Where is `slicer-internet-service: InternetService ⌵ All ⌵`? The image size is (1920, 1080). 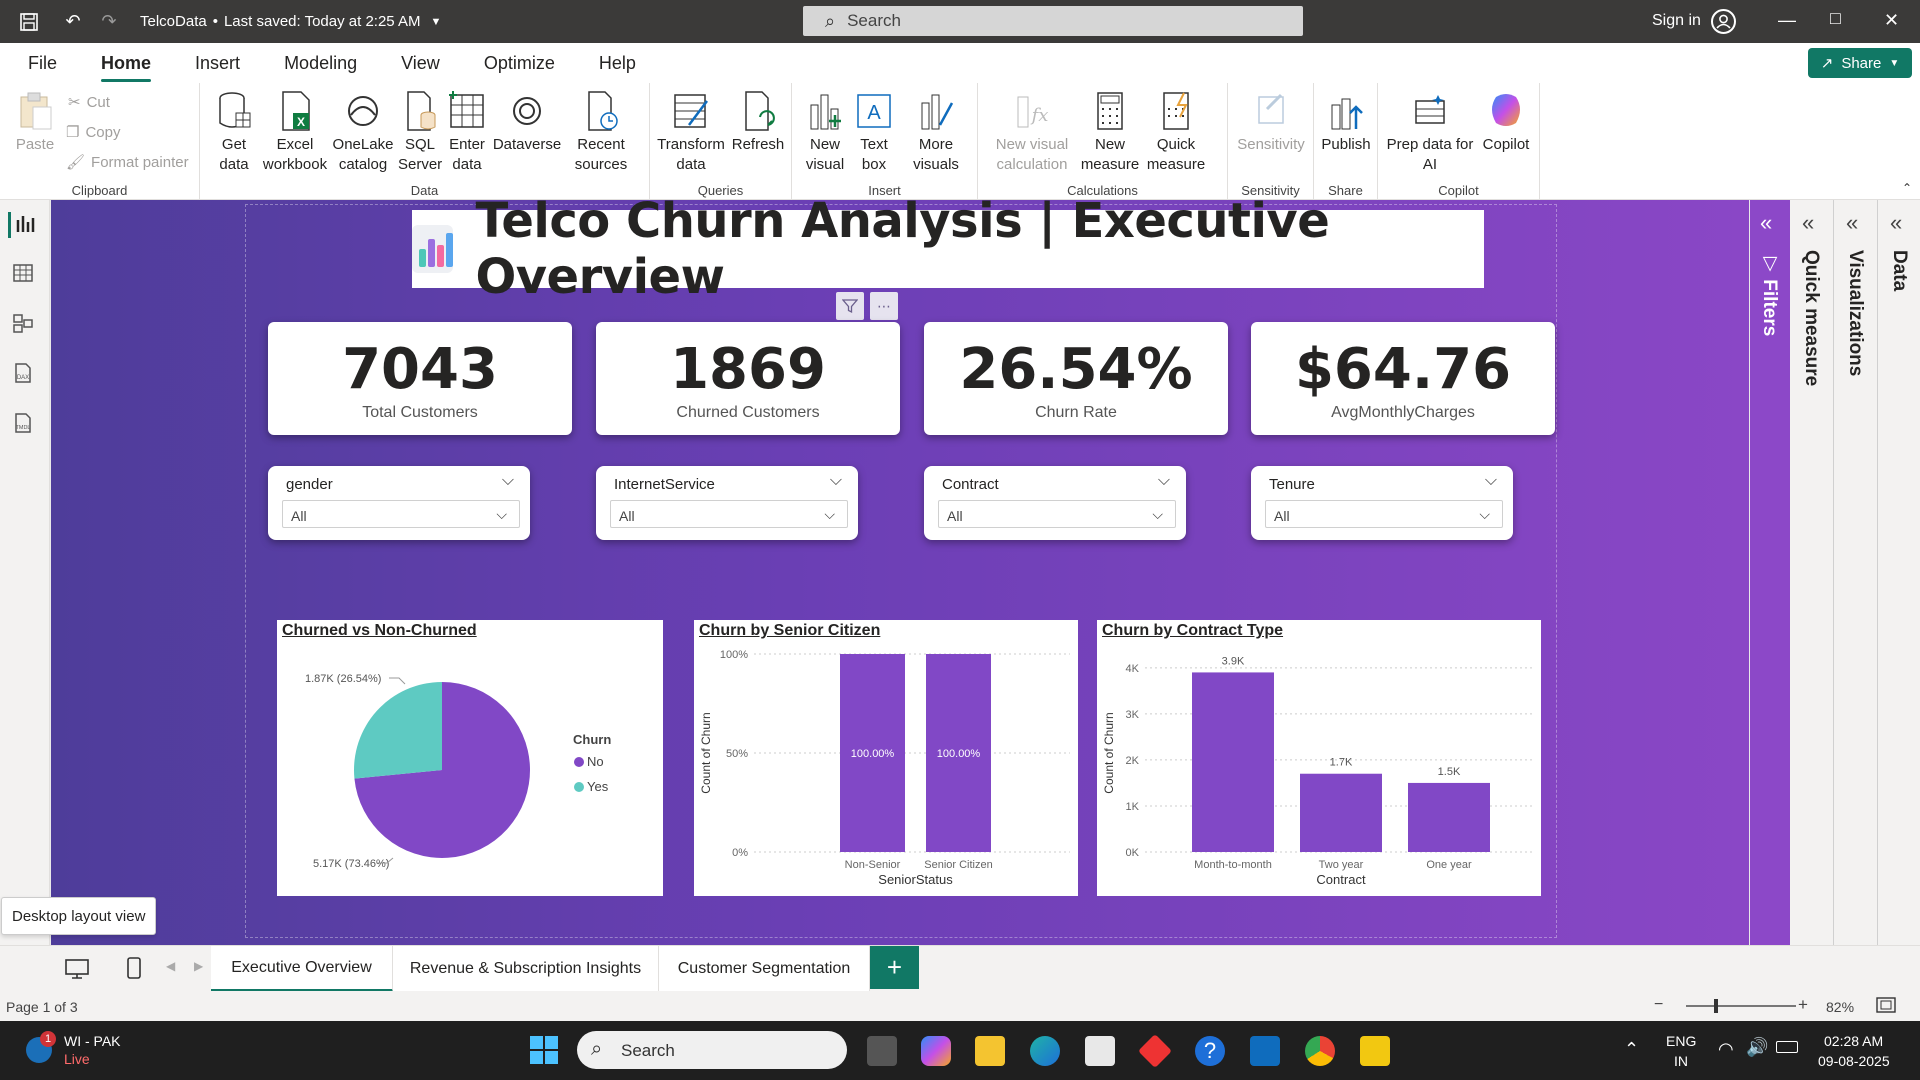
slicer-internet-service: InternetService ⌵ All ⌵ is located at coordinates (727, 503).